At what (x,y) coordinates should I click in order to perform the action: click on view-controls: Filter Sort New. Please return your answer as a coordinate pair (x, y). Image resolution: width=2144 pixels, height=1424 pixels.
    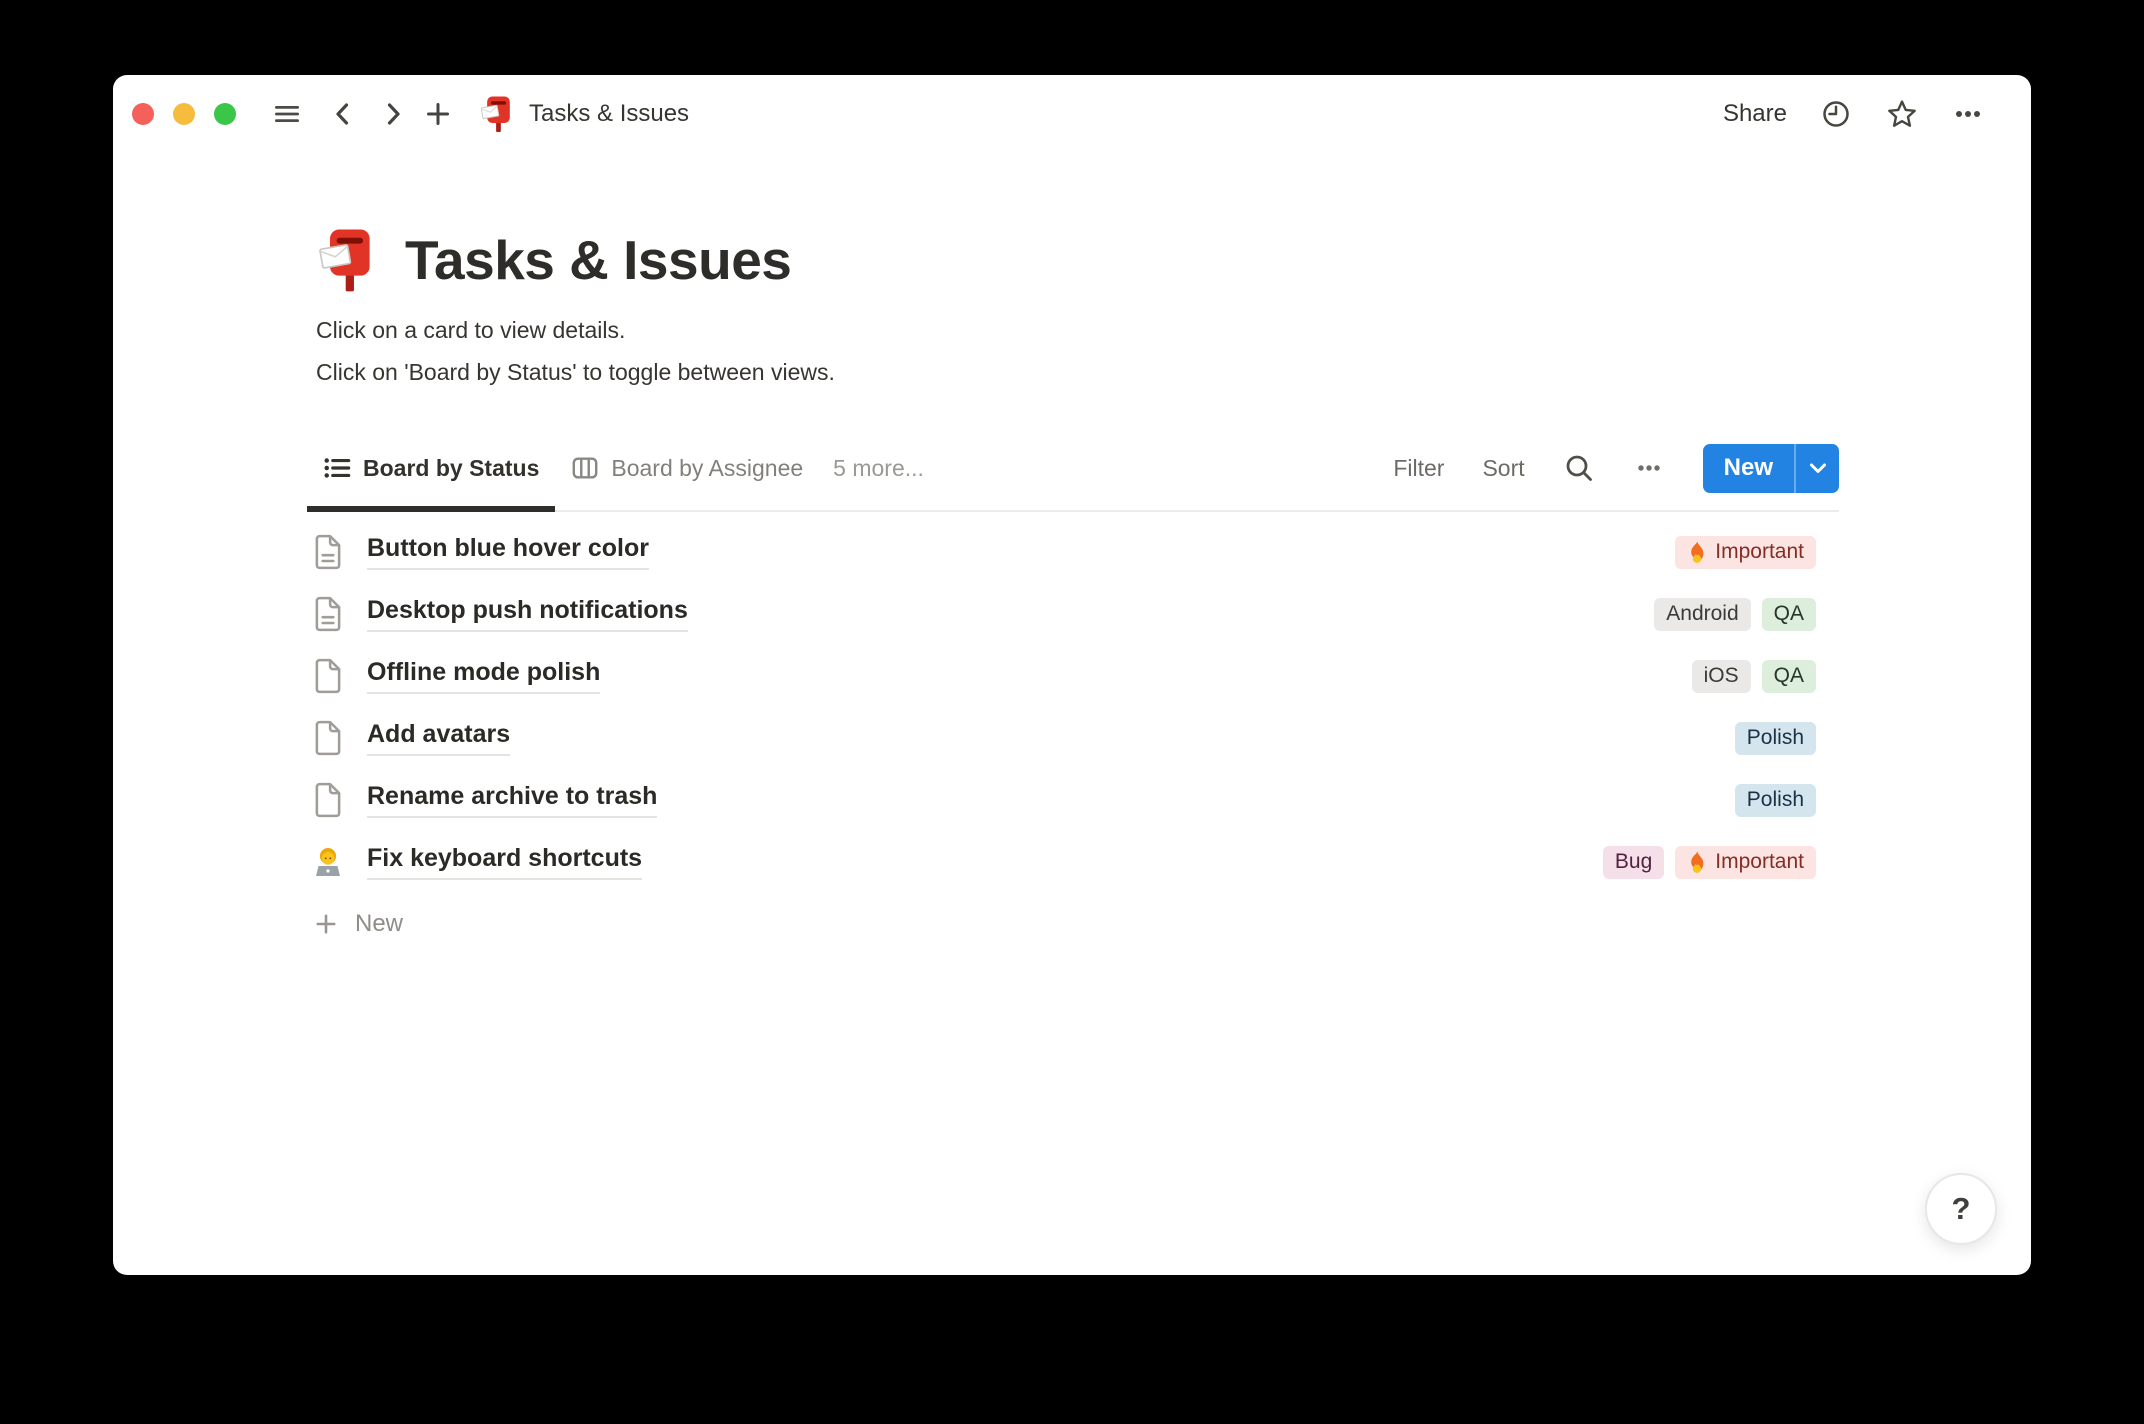
    Looking at the image, I should click on (1616, 468).